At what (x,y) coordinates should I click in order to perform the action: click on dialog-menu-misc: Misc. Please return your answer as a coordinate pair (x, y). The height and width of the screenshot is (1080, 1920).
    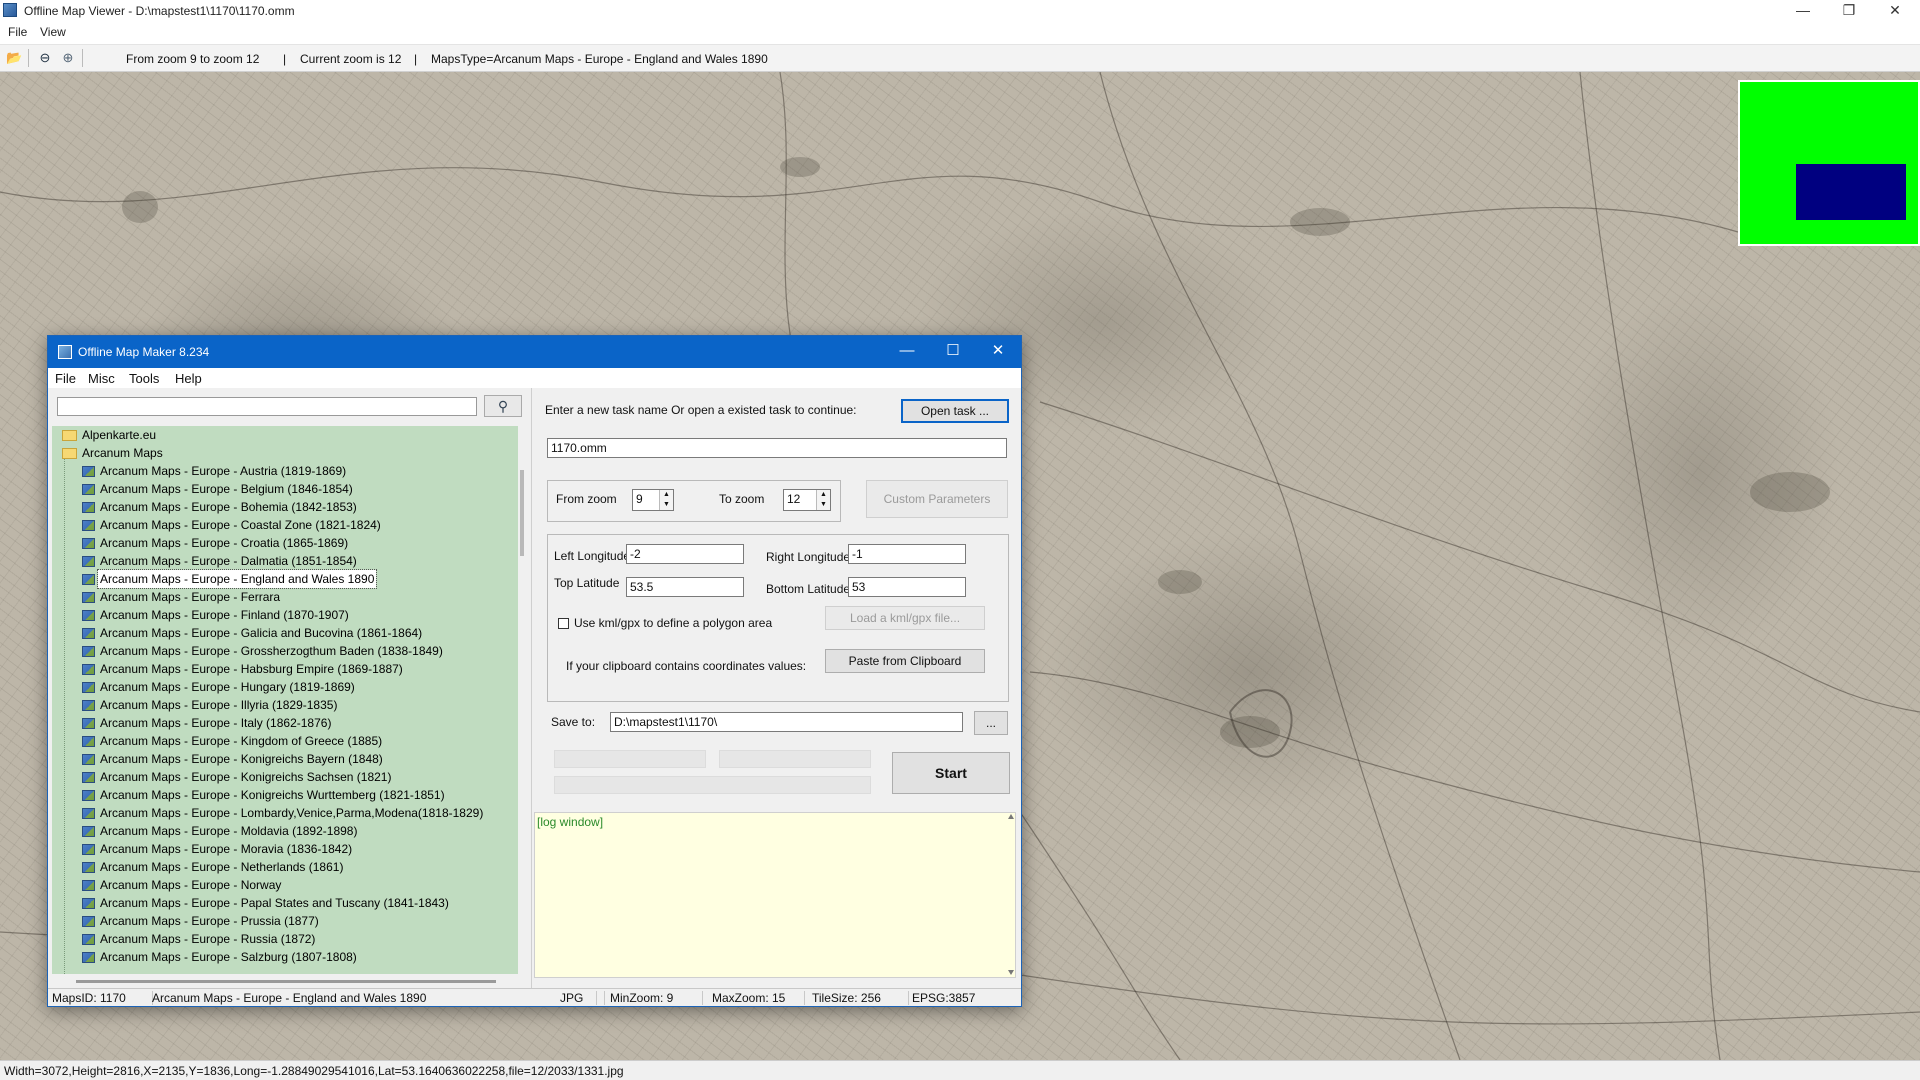
    Looking at the image, I should click on (101, 378).